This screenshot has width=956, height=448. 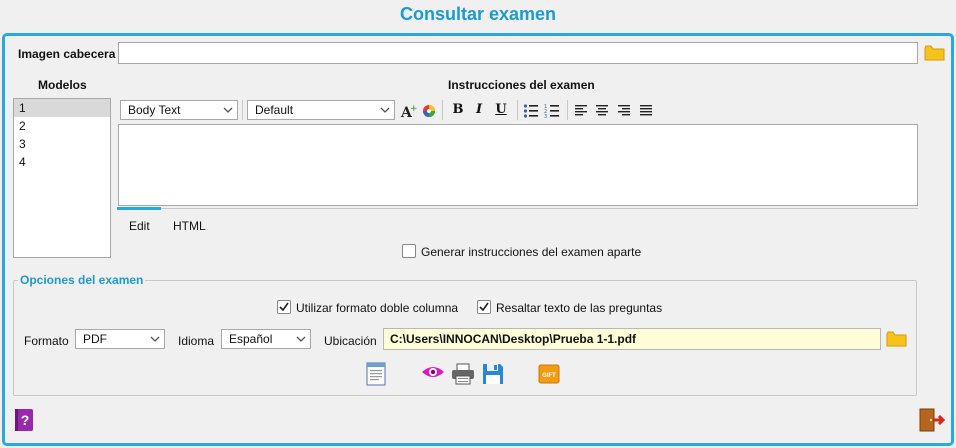 I want to click on language-select: Español, so click(x=266, y=339).